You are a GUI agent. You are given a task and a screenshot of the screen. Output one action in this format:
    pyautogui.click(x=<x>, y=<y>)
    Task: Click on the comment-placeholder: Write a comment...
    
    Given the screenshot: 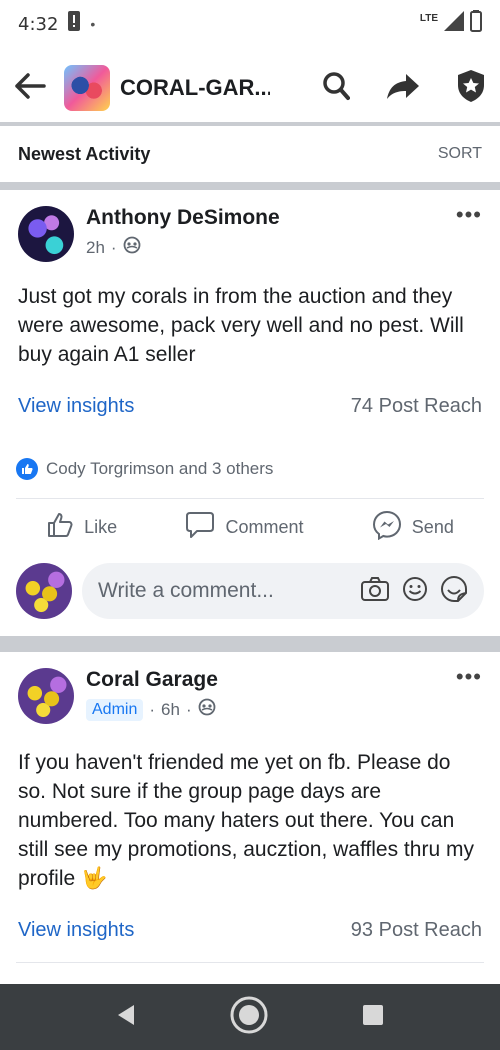 What is the action you would take?
    pyautogui.click(x=186, y=590)
    